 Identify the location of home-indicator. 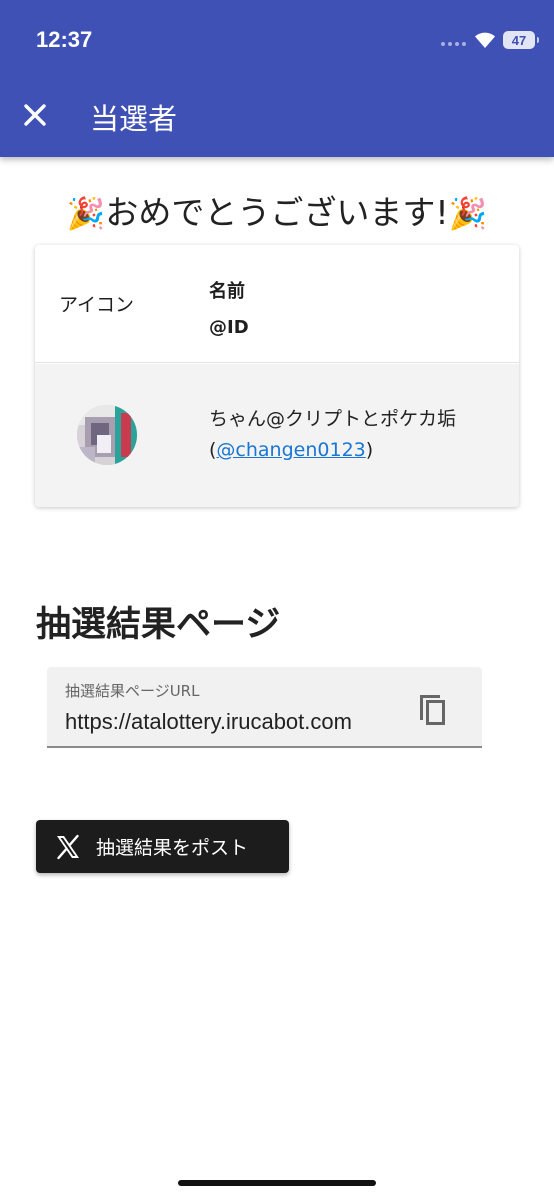
(277, 1183).